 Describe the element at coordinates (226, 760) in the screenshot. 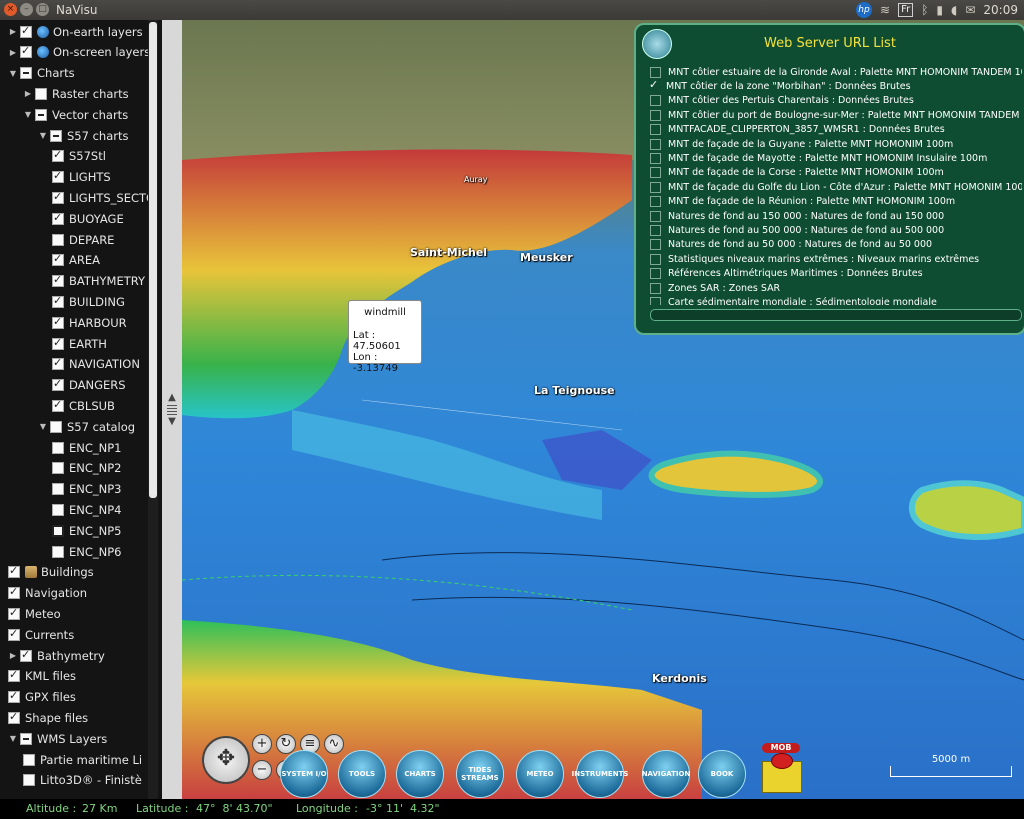

I see `pan-control-icon: ✥` at that location.